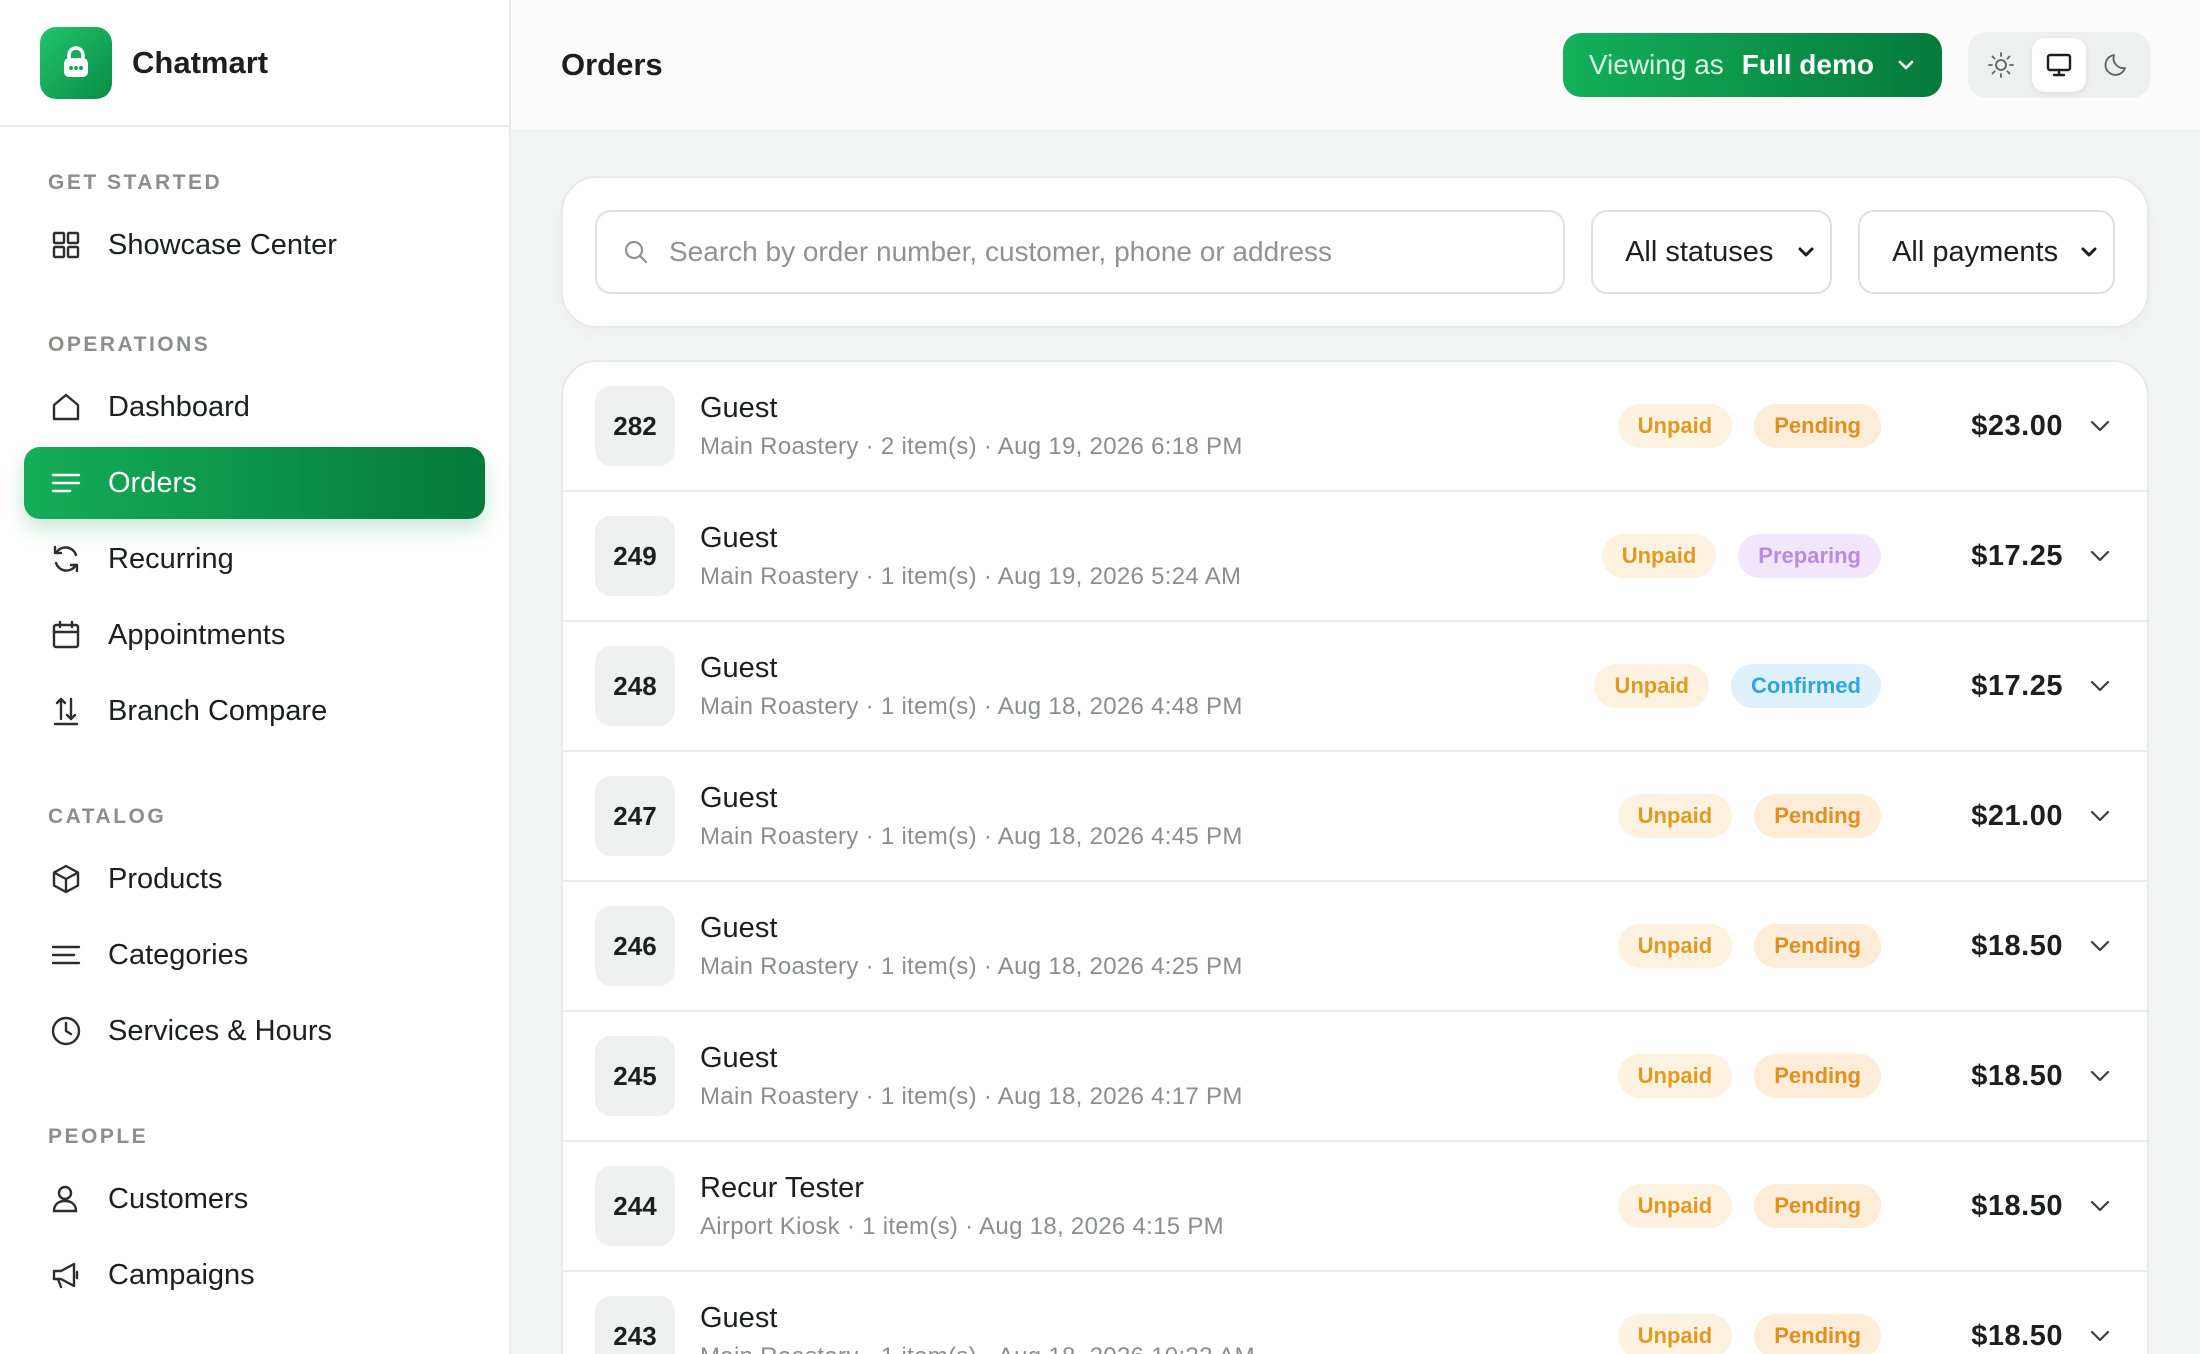 The image size is (2200, 1354). I want to click on order-total: $17.25, so click(2017, 555).